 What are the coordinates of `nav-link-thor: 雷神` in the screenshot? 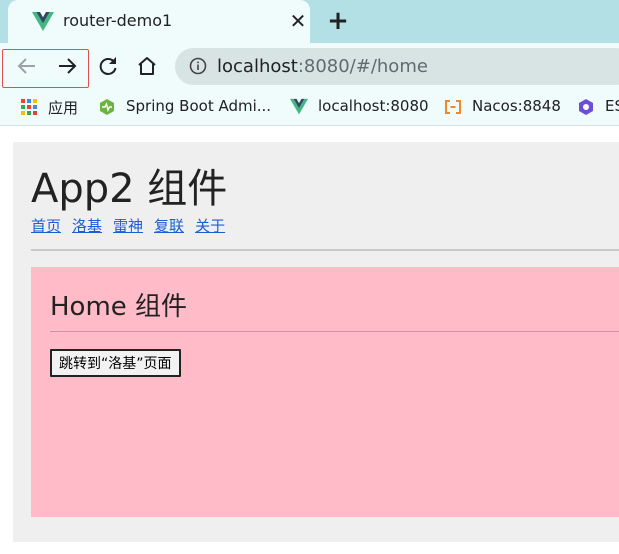 It's located at (128, 226).